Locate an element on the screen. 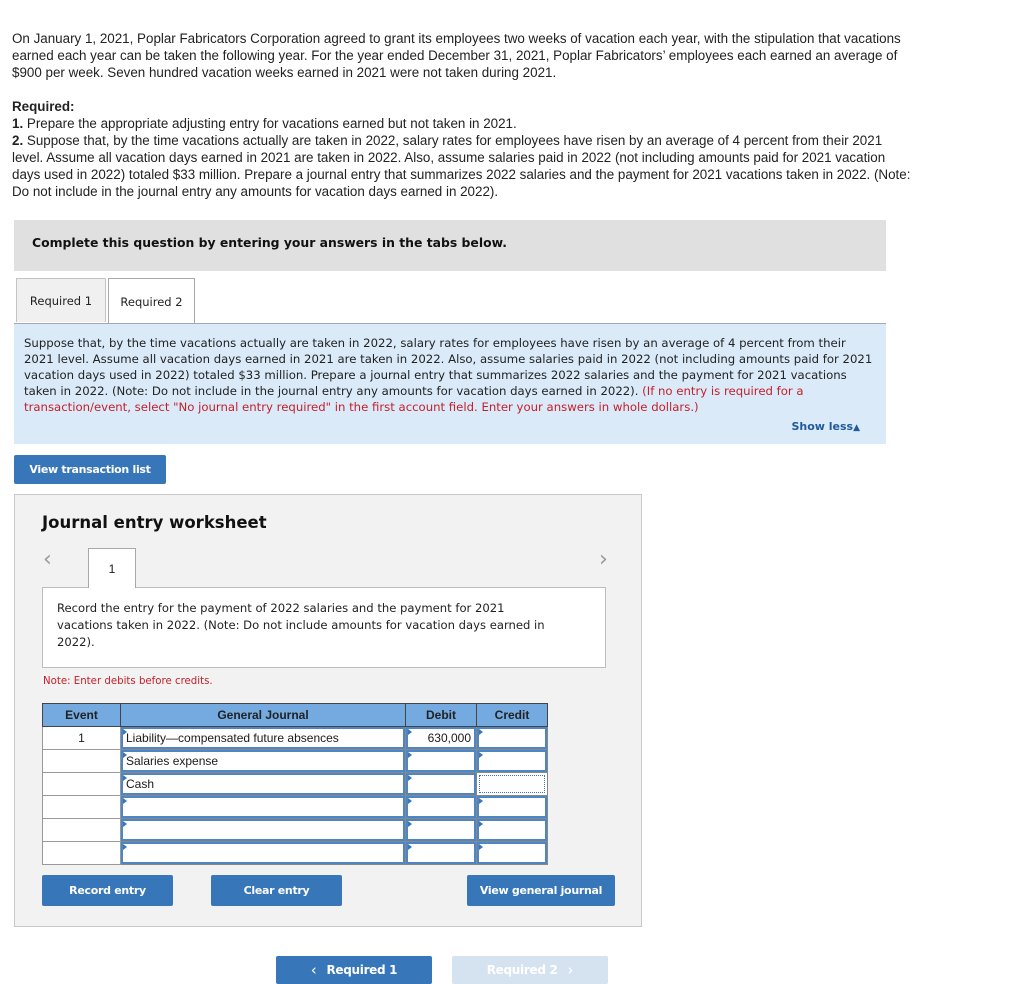 The height and width of the screenshot is (984, 1024). requirement-2-number: 2. is located at coordinates (18, 140).